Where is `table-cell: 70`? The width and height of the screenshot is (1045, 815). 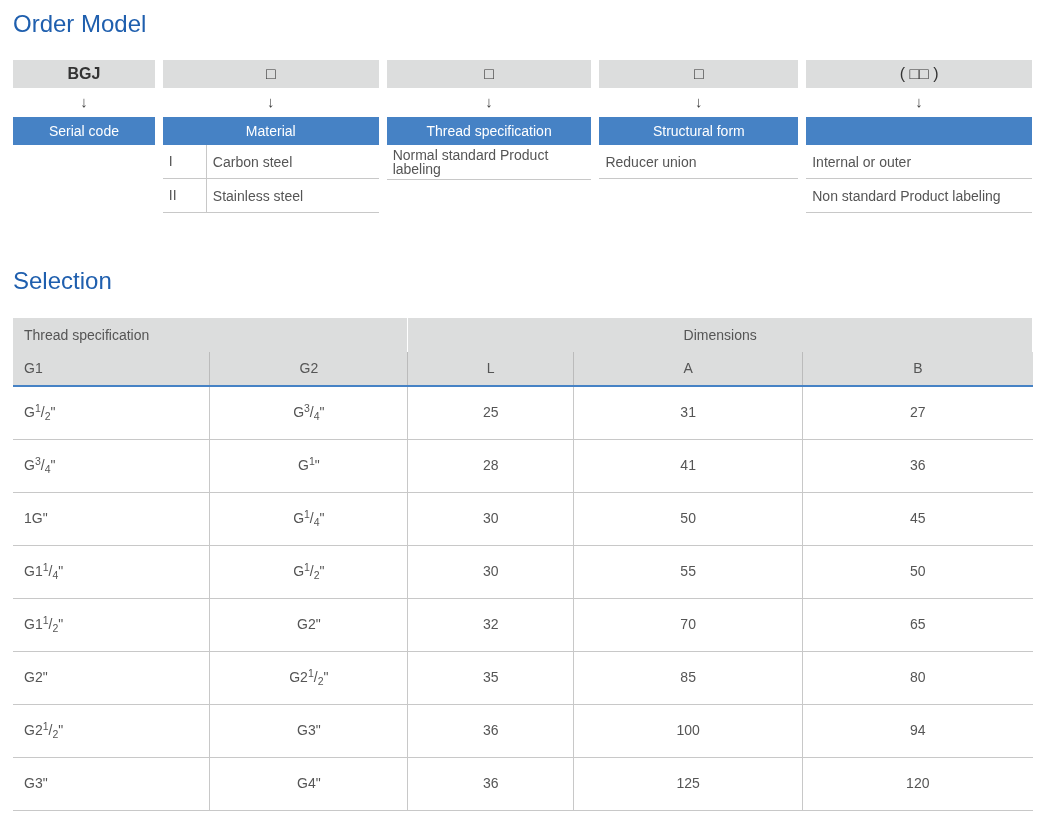 table-cell: 70 is located at coordinates (688, 624).